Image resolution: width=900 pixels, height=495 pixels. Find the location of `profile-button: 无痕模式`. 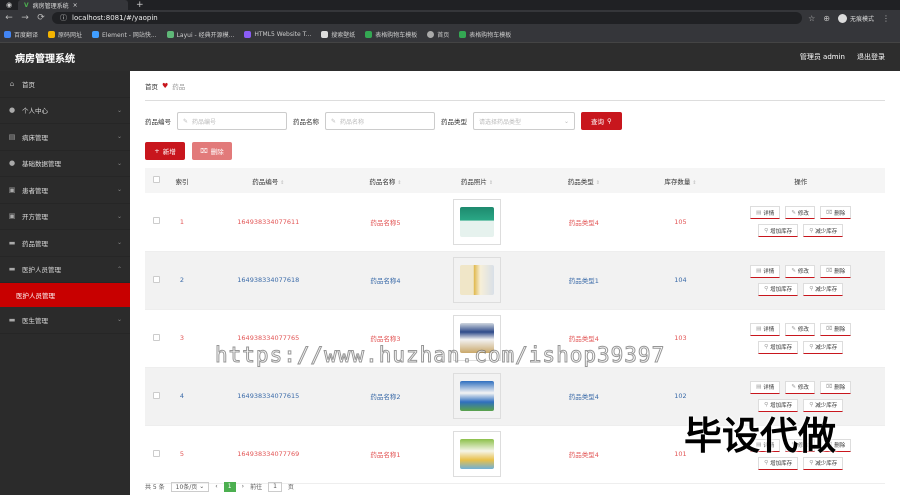

profile-button: 无痕模式 is located at coordinates (855, 18).